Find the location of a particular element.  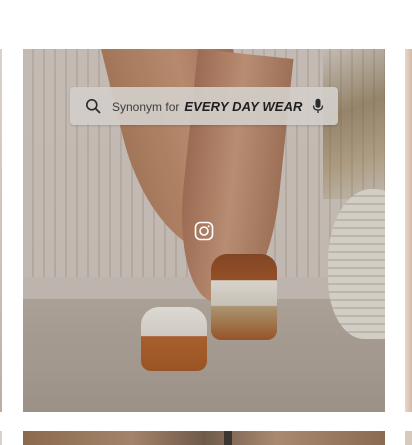

instagram-icon is located at coordinates (204, 231).